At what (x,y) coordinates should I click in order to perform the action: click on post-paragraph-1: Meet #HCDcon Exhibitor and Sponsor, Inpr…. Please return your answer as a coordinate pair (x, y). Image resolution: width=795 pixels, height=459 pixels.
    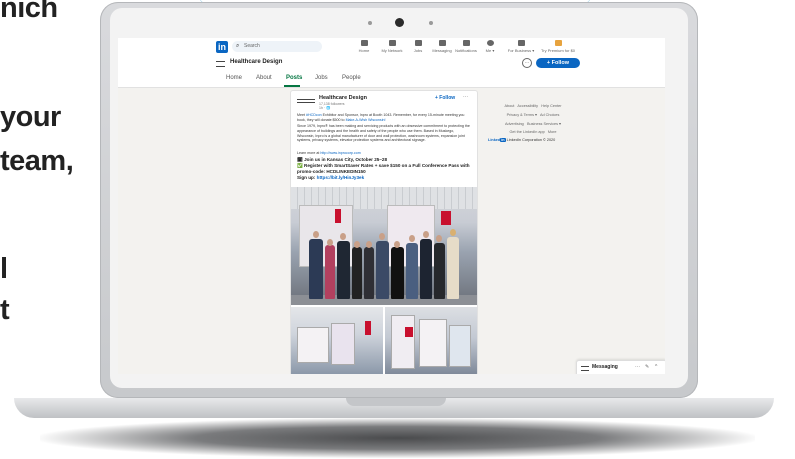
    Looking at the image, I should click on (384, 118).